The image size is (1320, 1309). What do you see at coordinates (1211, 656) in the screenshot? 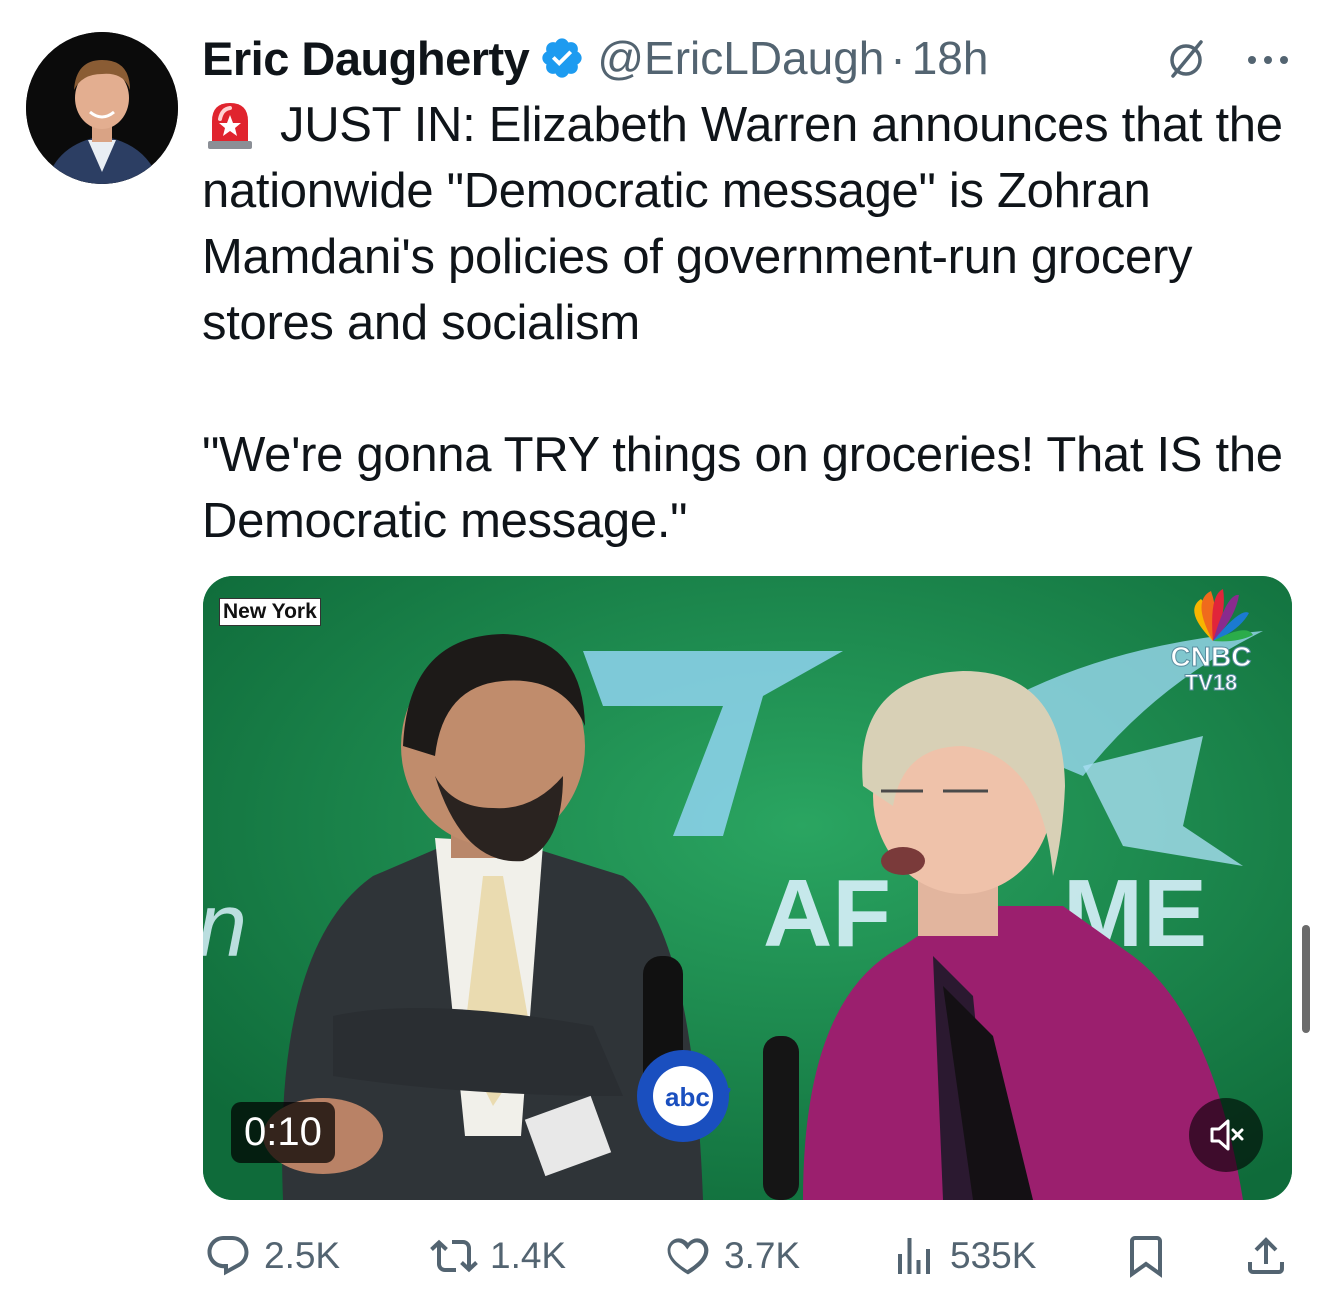
I see `cnbc-logo-text: CNBC` at bounding box center [1211, 656].